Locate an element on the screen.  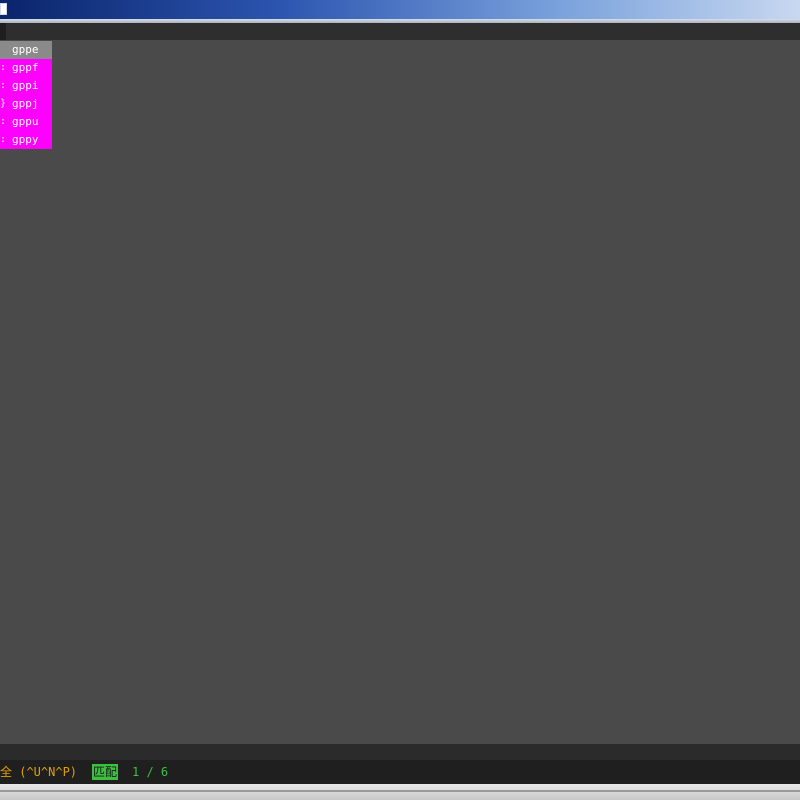
window-bottom-frame is located at coordinates (400, 792).